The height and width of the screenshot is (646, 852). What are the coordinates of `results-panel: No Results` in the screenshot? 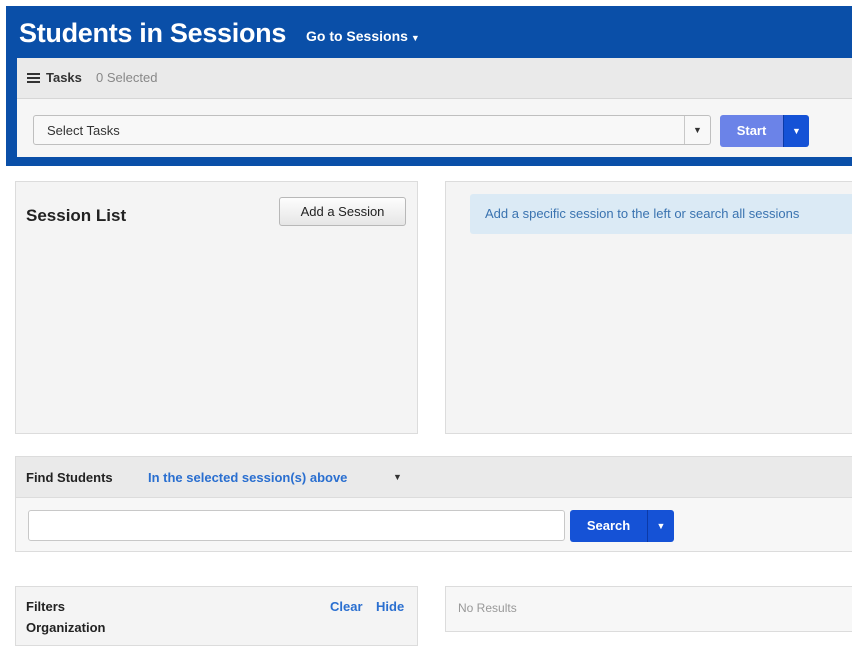 It's located at (648, 609).